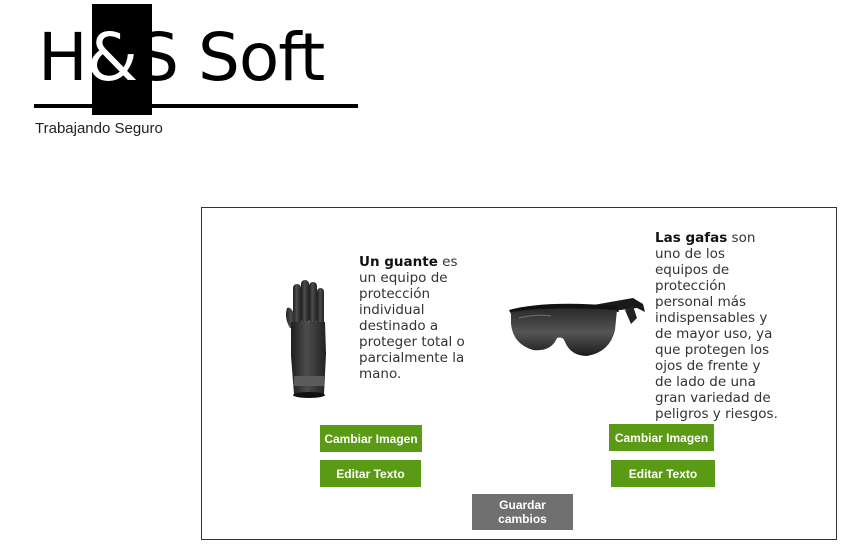  I want to click on glasses-change-image-button: Cambiar Imagen, so click(661, 437).